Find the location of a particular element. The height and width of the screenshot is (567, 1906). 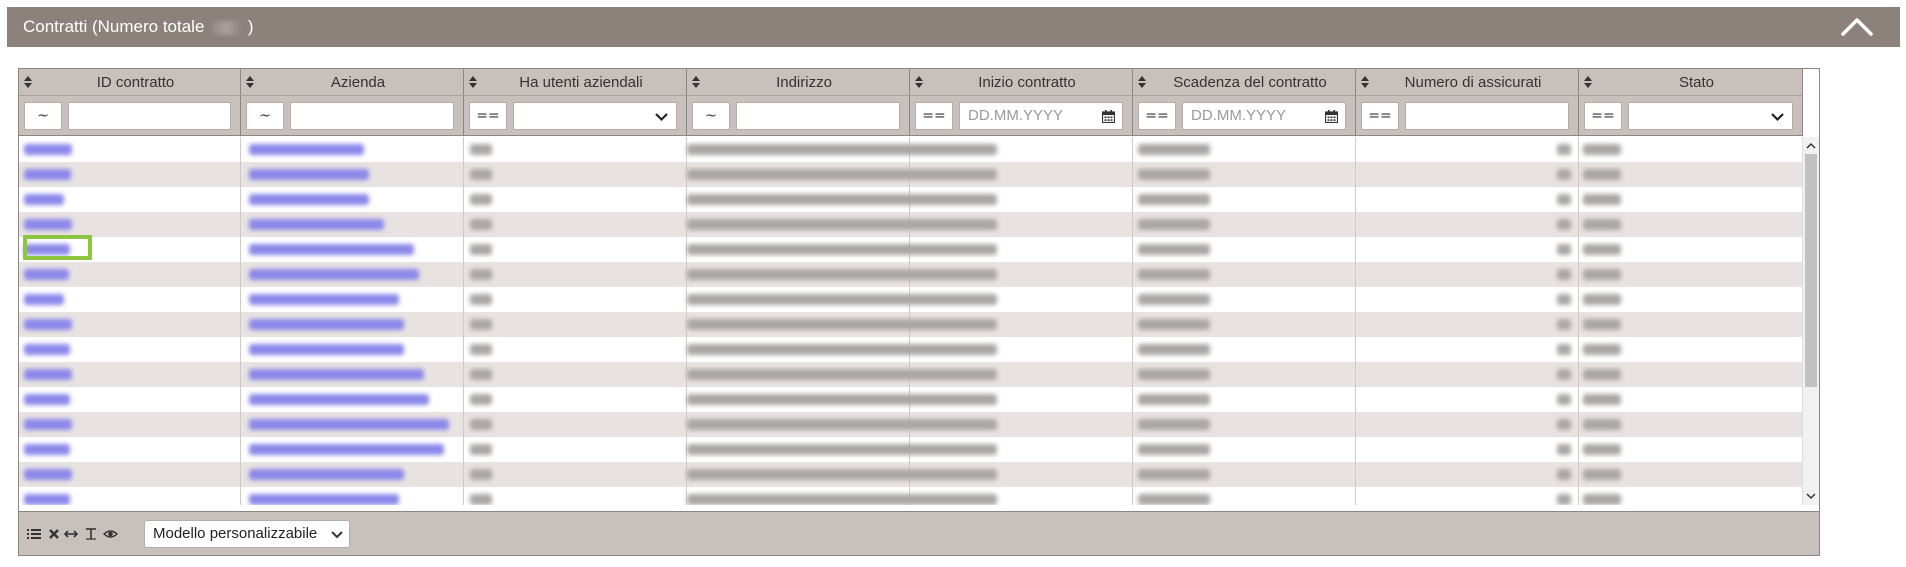

clear-icon is located at coordinates (54, 534).